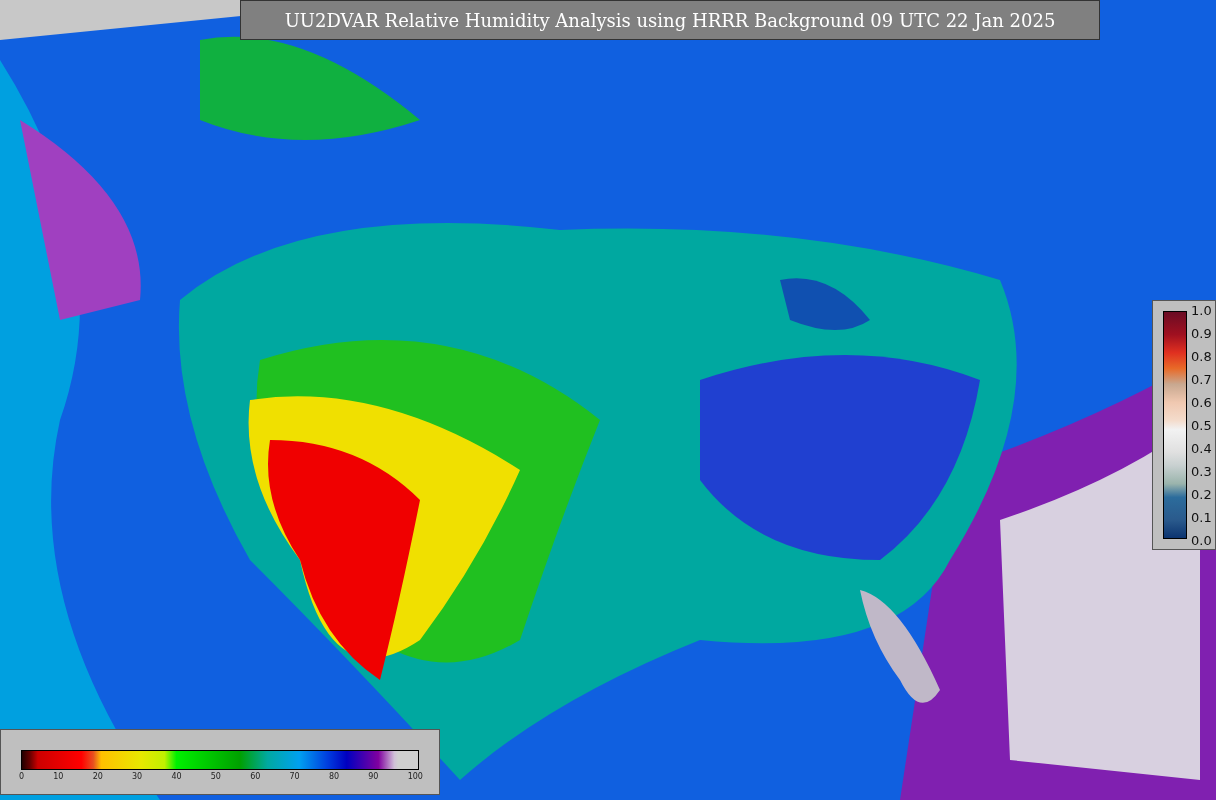  I want to click on tick-label: 0, so click(22, 776).